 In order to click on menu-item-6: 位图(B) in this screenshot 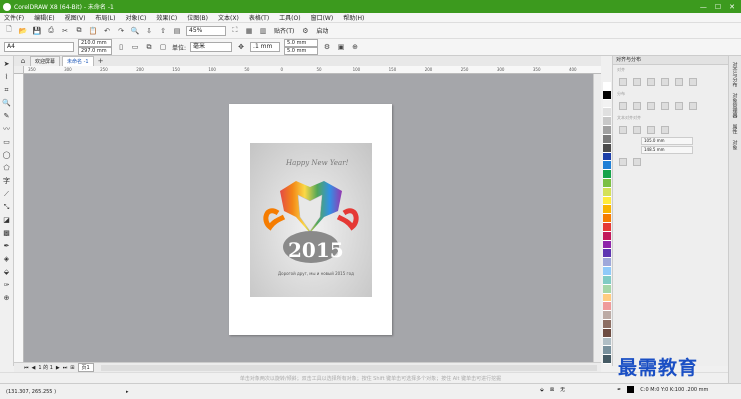, I will do `click(197, 17)`.